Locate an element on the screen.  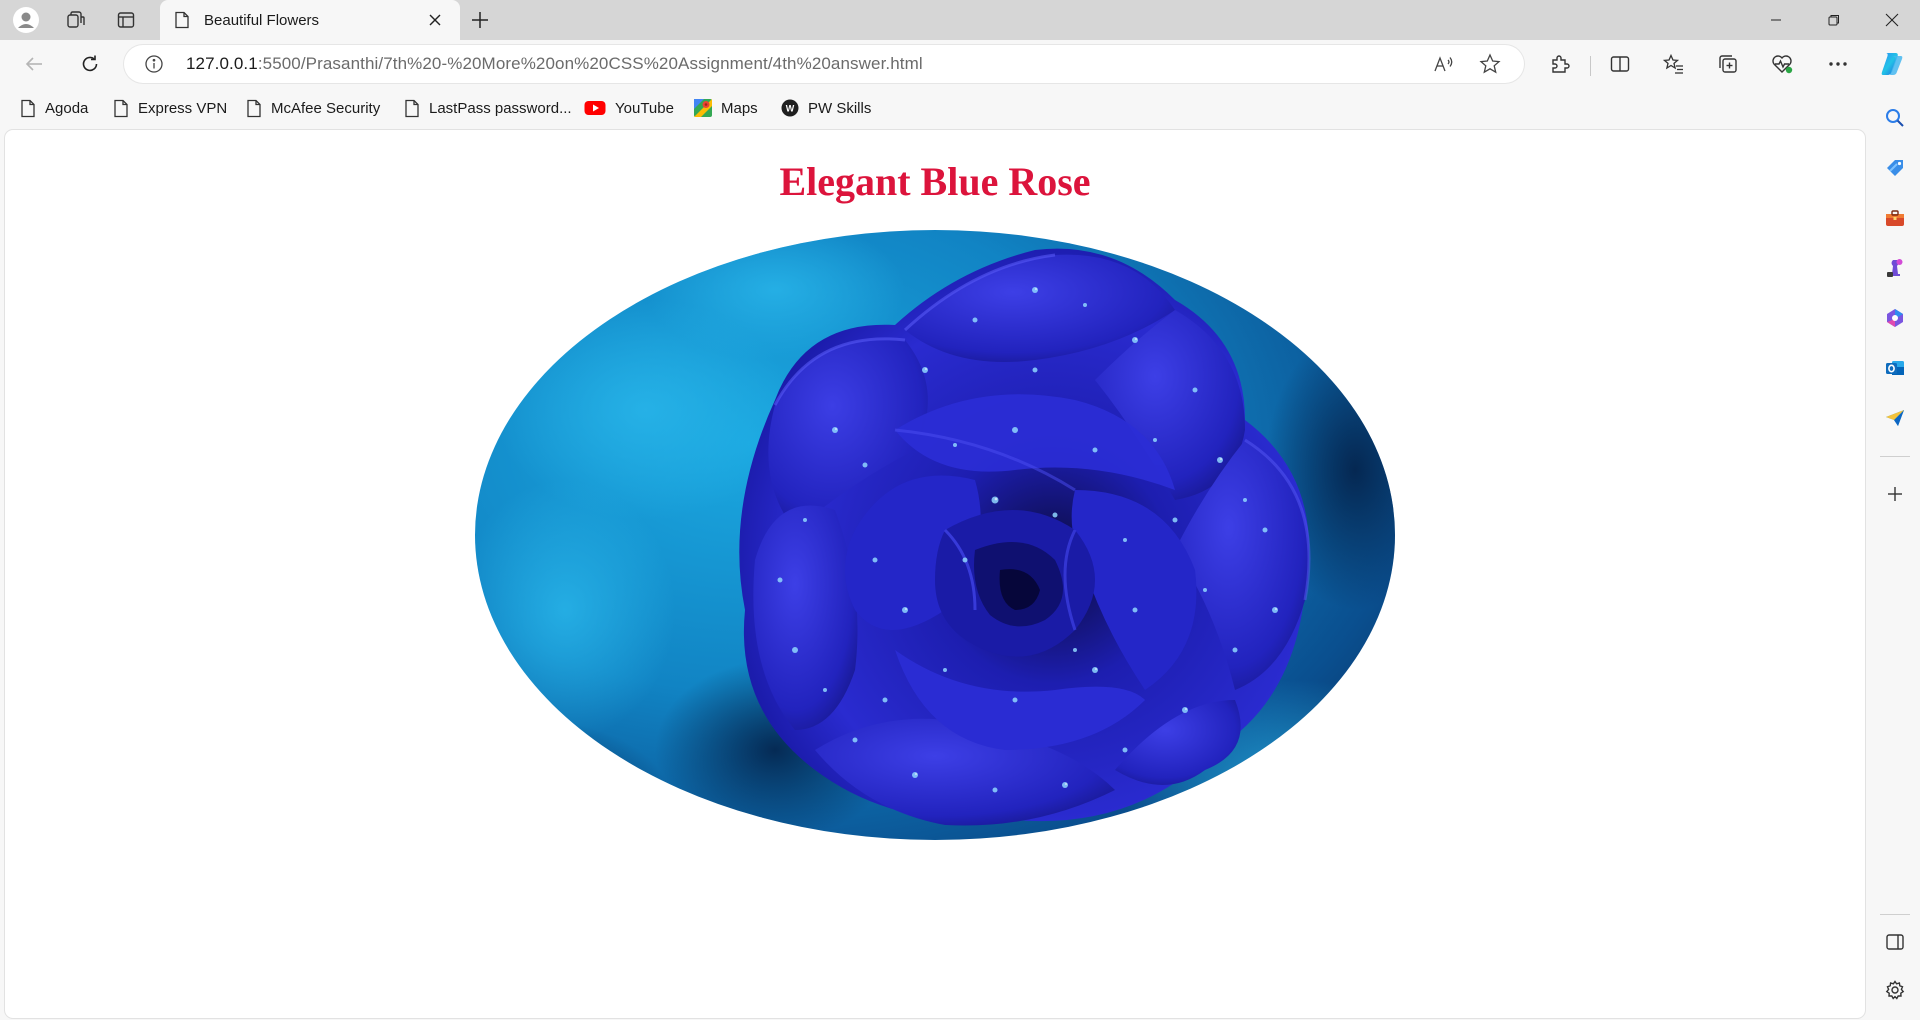
sidebar-shopping-button is located at coordinates (1895, 168).